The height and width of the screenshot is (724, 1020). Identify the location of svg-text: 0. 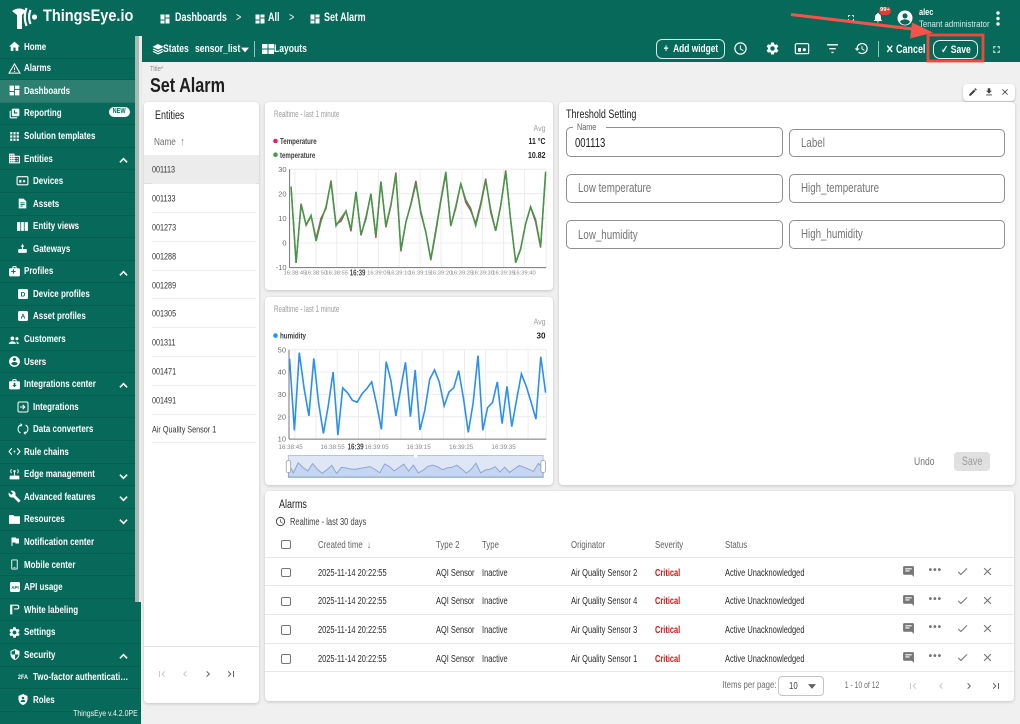
(285, 242).